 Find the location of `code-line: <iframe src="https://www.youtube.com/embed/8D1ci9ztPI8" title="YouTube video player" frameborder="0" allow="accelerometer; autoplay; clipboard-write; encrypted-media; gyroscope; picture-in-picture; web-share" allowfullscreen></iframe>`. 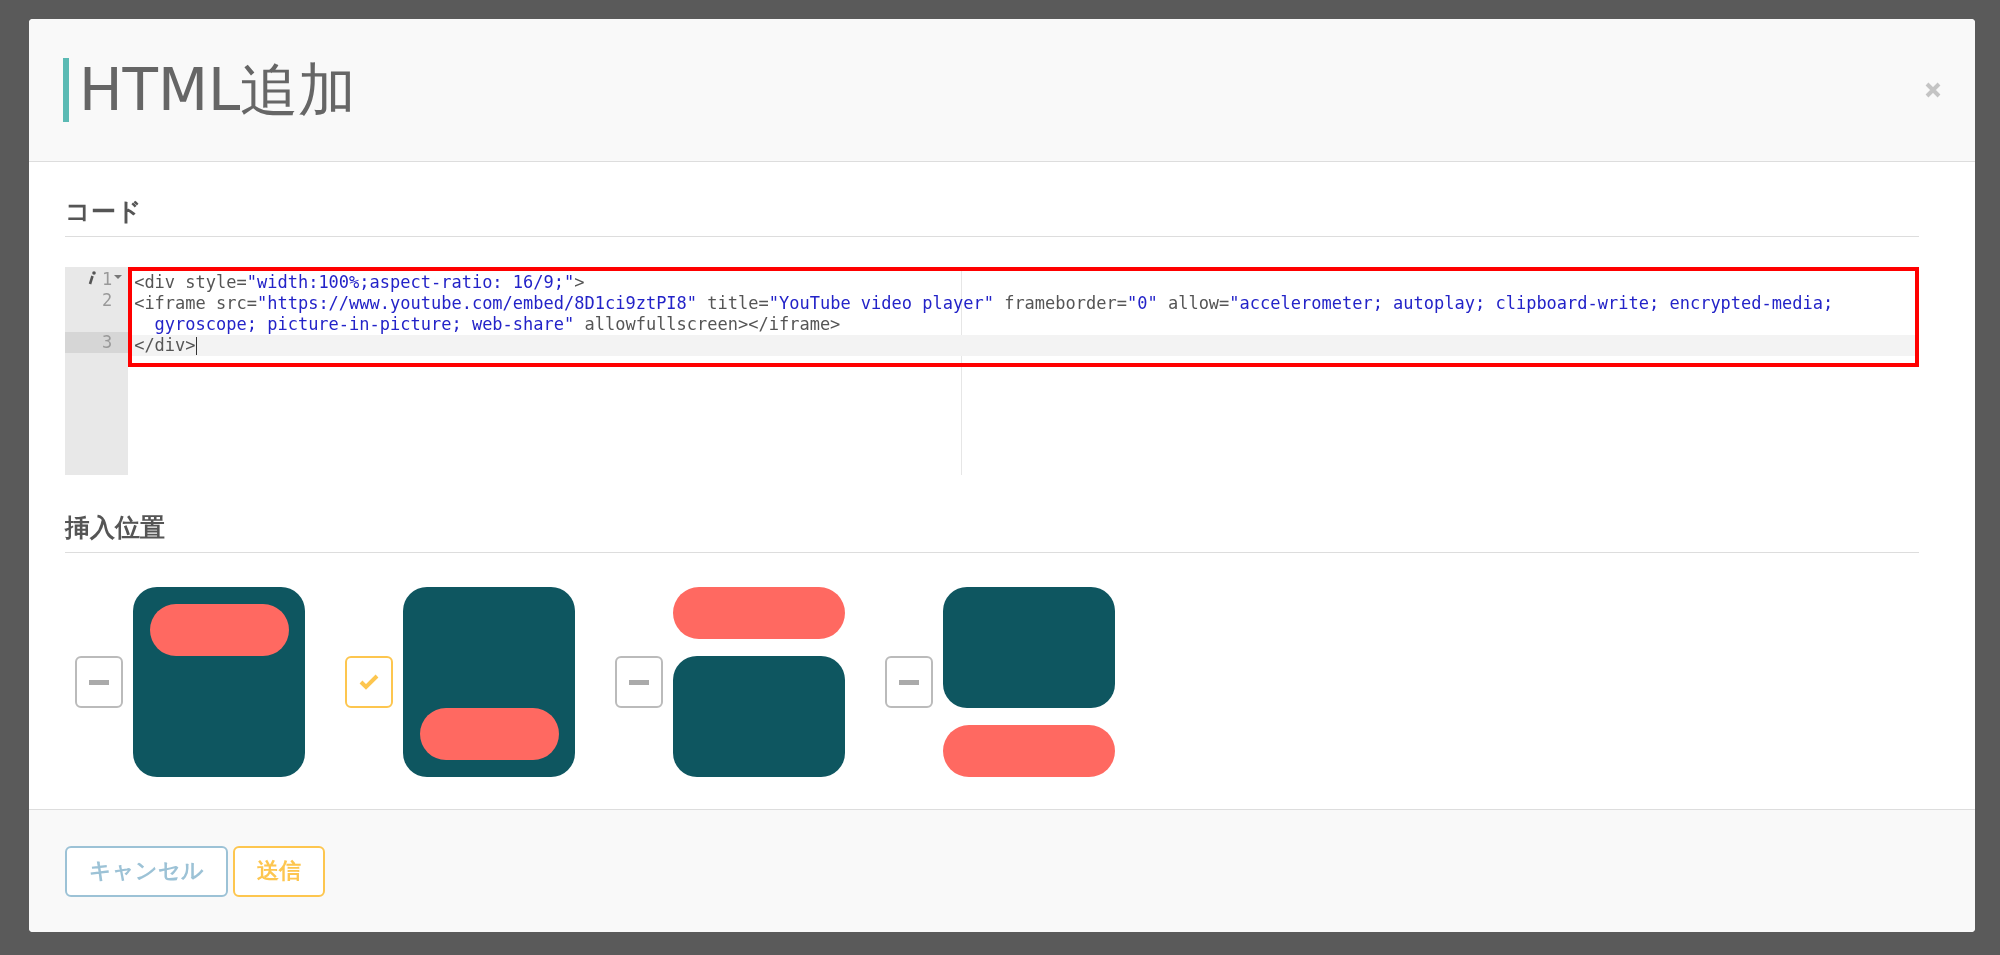

code-line: <iframe src="https://www.youtube.com/embed/8D1ci9ztPI8" title="YouTube video player" frameborder="0" allow="accelerometer; autoplay; clipboard-write; encrypted-media; gyroscope; picture-in-picture; web-share" allowfullscreen></iframe> is located at coordinates (984, 314).